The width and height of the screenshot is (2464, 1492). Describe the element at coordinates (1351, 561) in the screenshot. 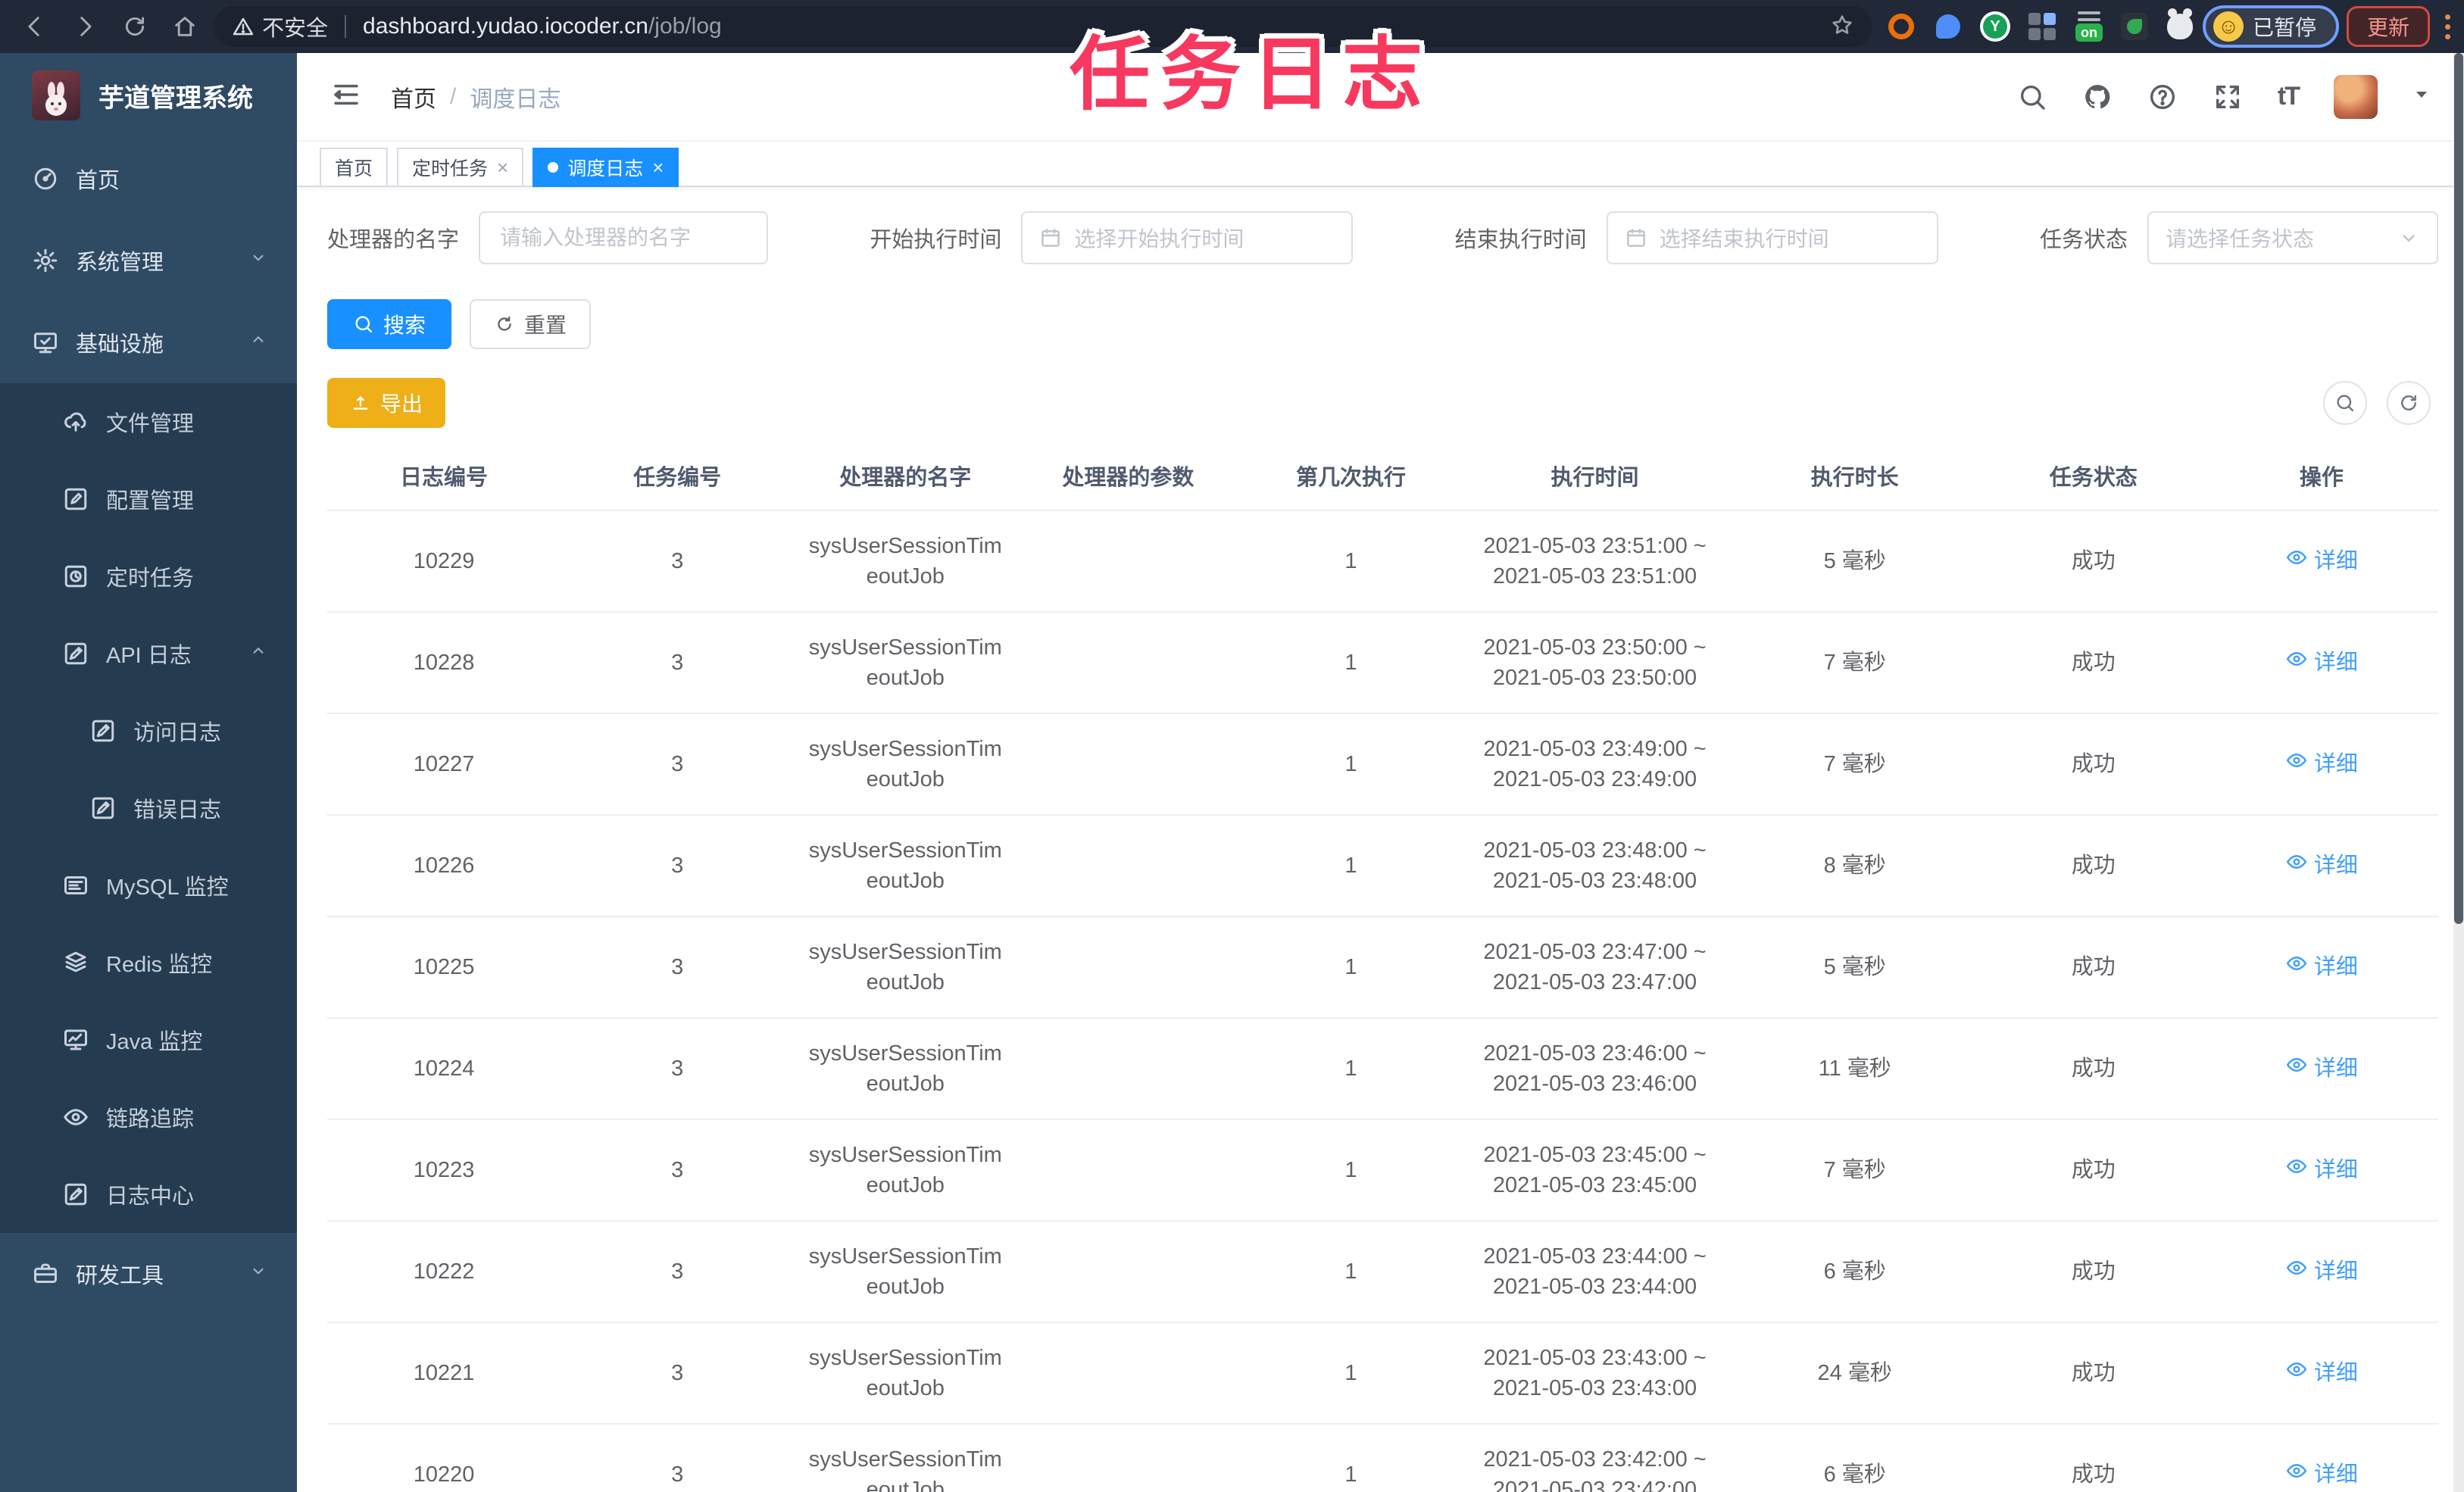

I see `cell-execute-index: 1` at that location.